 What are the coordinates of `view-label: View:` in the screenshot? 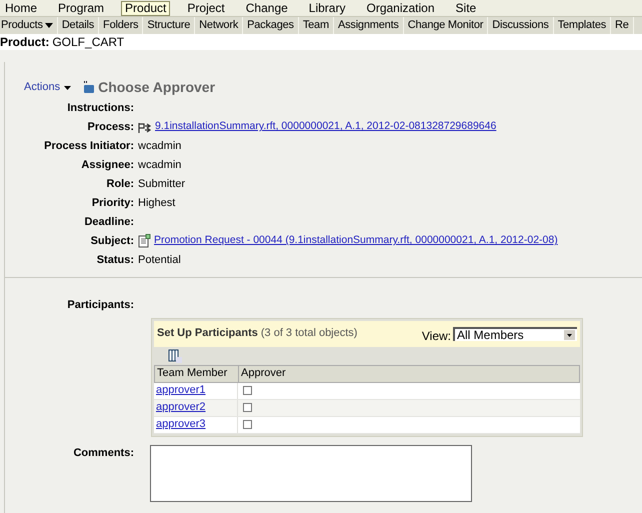 It's located at (436, 336).